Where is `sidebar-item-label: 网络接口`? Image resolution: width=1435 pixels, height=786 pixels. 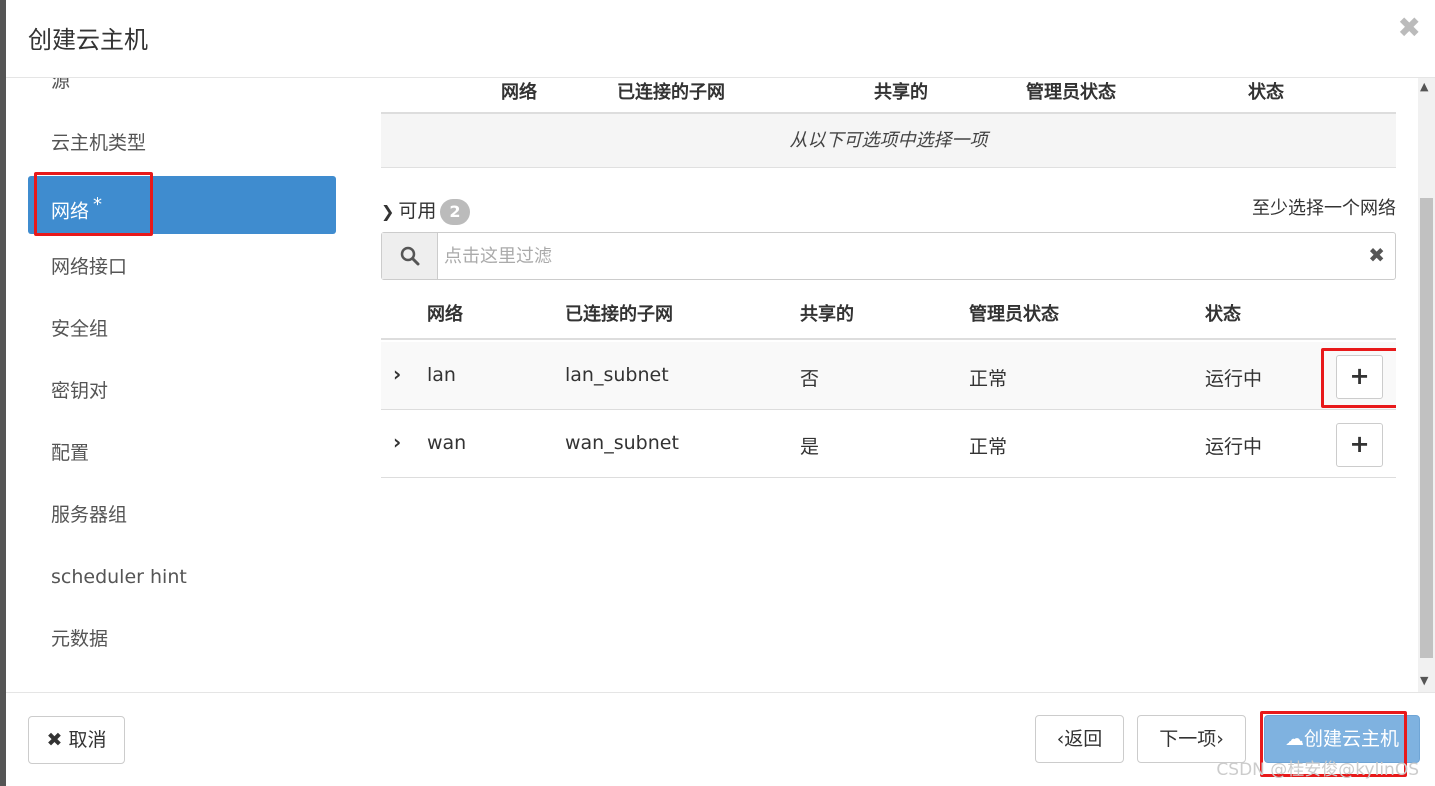
sidebar-item-label: 网络接口 is located at coordinates (89, 267).